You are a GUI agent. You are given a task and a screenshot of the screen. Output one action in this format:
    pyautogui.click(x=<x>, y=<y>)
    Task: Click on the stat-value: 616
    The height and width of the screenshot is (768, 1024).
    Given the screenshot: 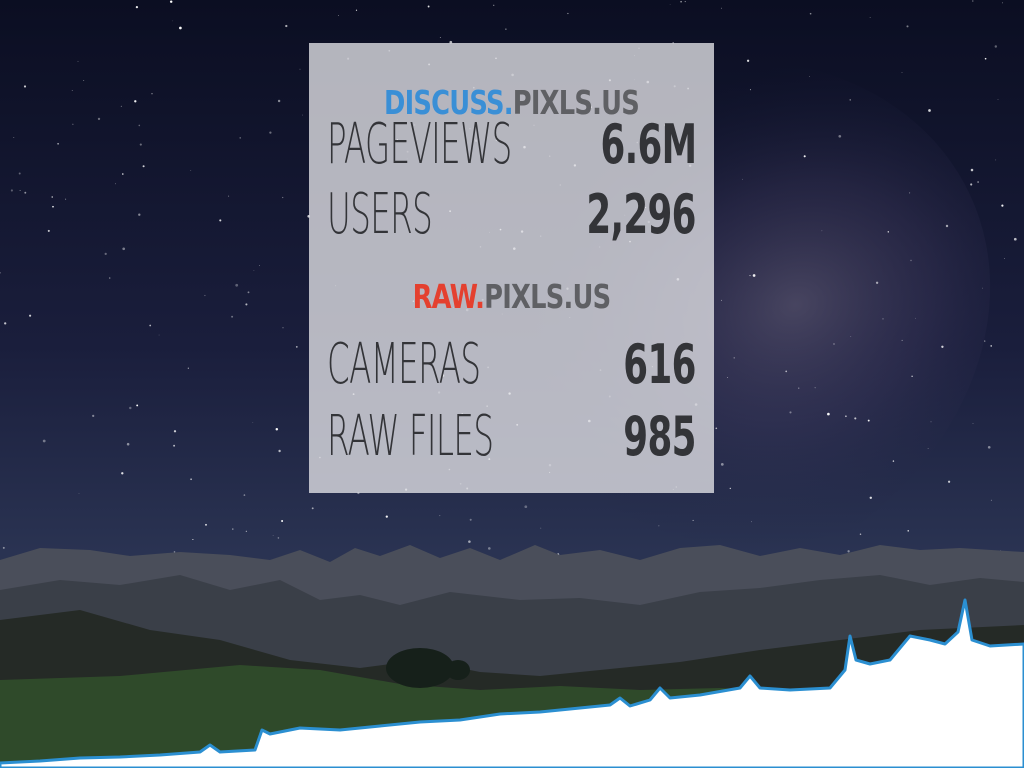 What is the action you would take?
    pyautogui.click(x=660, y=364)
    